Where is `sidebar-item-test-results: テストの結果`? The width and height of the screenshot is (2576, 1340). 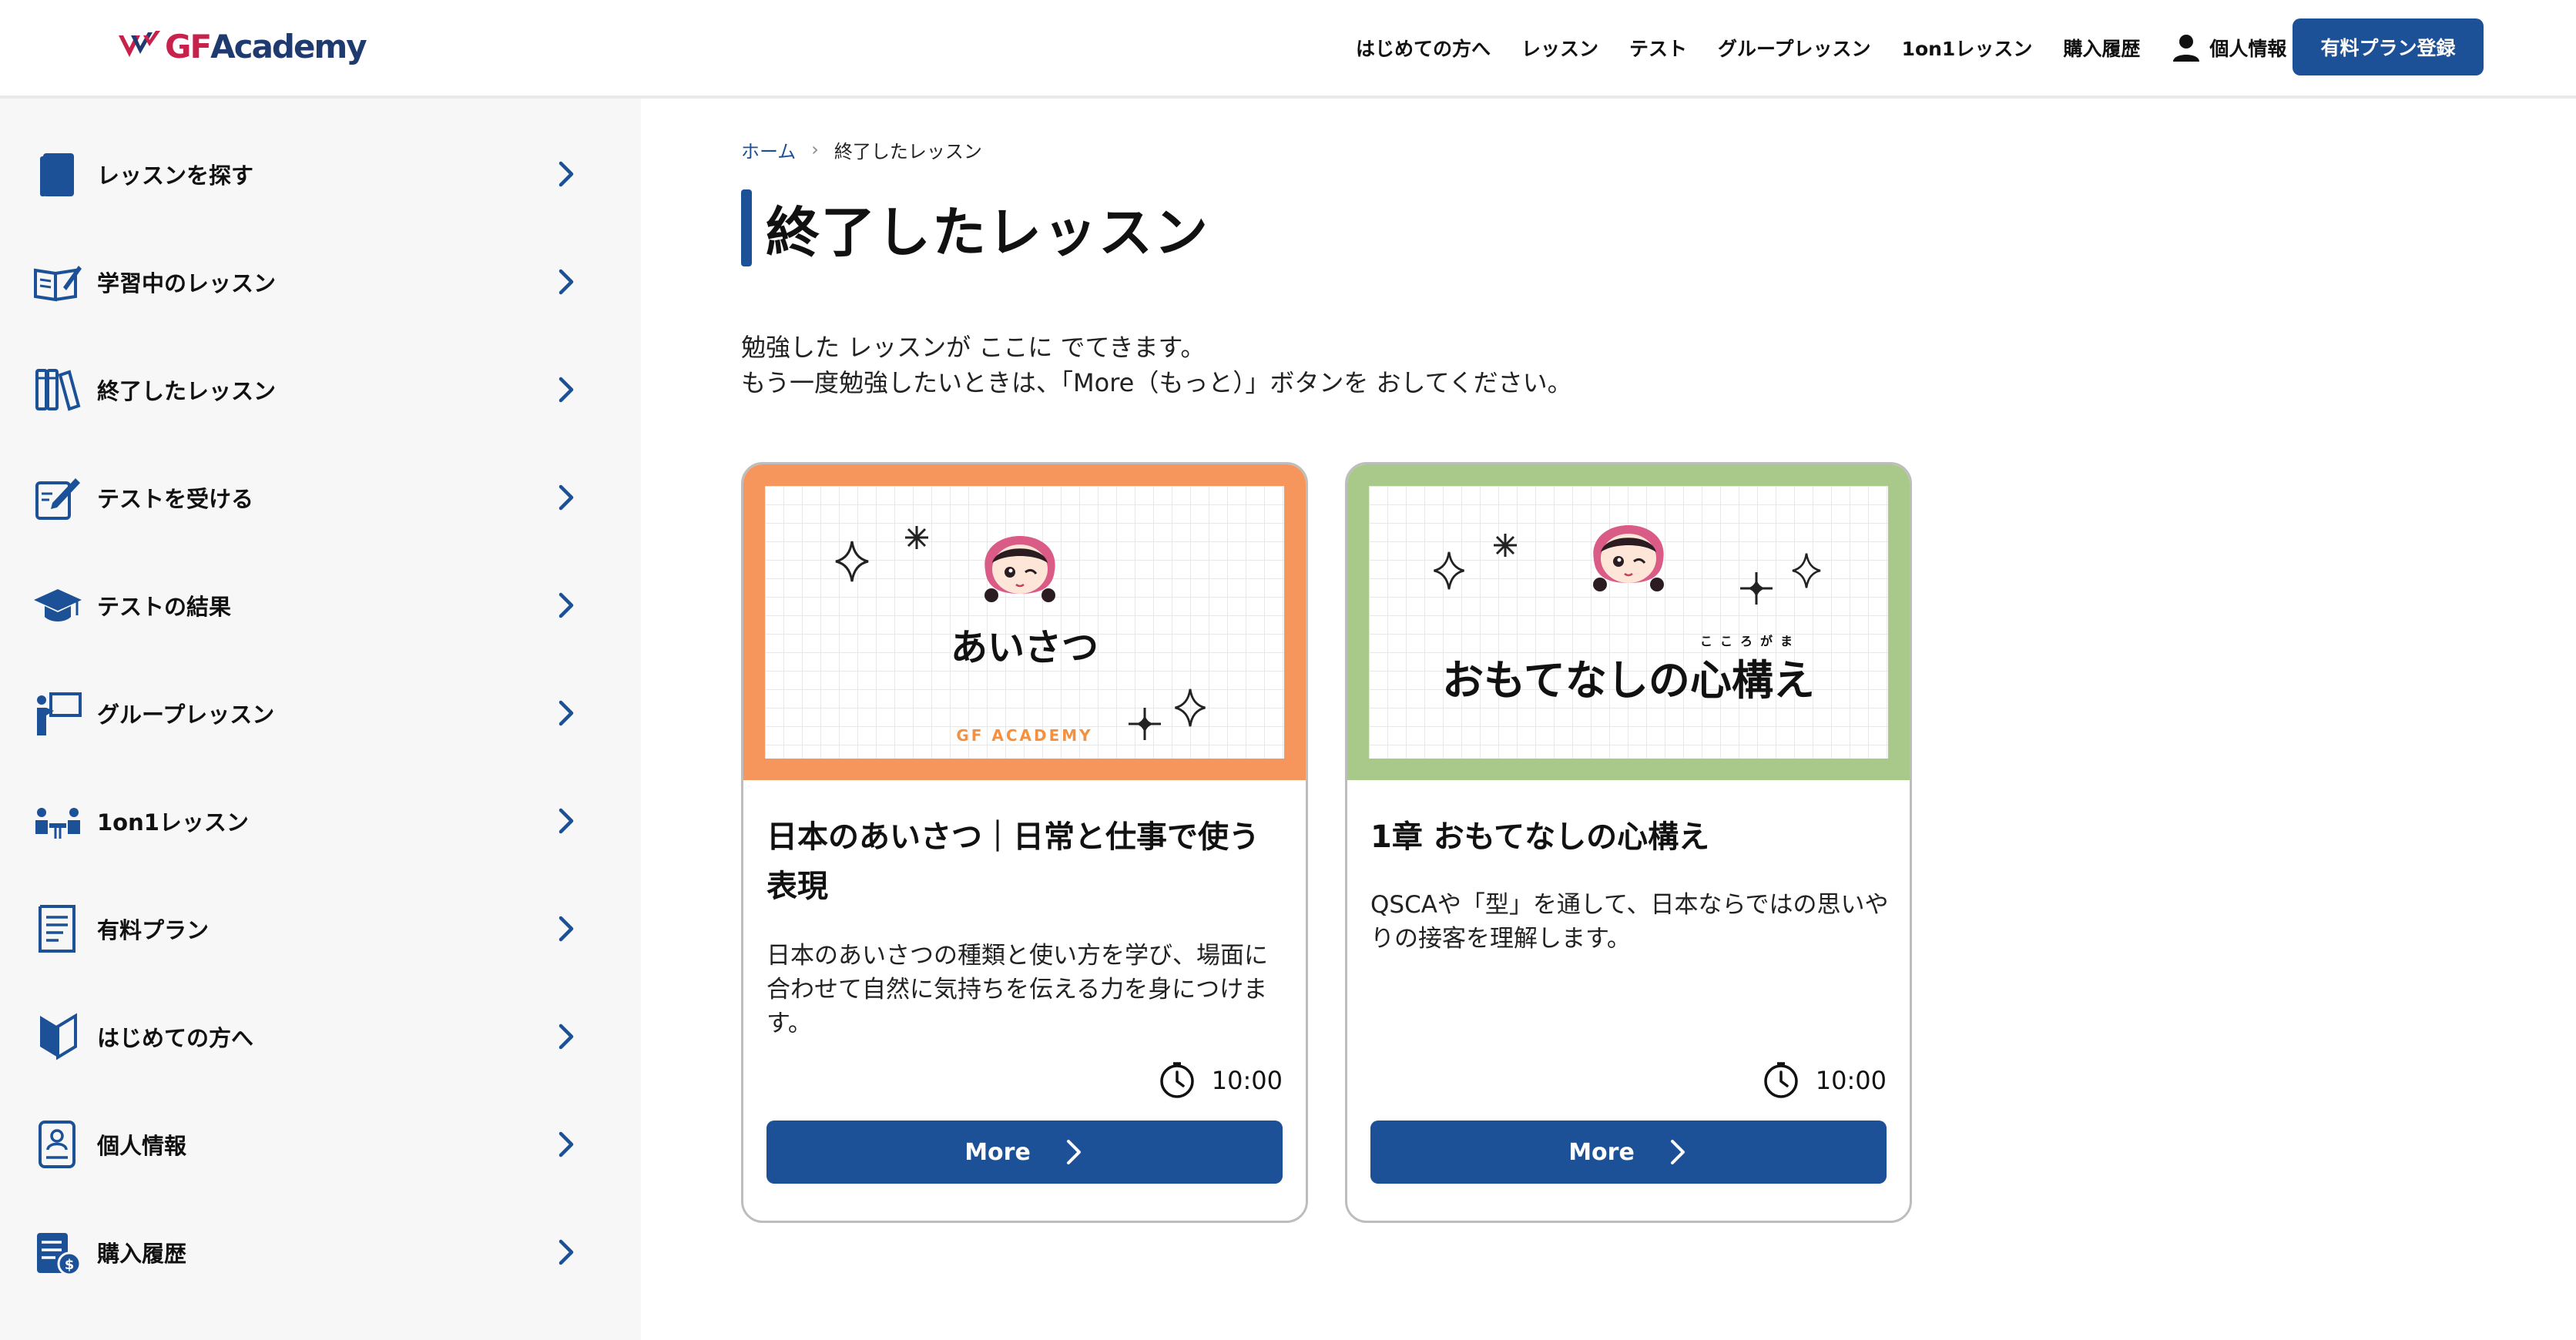 sidebar-item-test-results: テストの結果 is located at coordinates (320, 605).